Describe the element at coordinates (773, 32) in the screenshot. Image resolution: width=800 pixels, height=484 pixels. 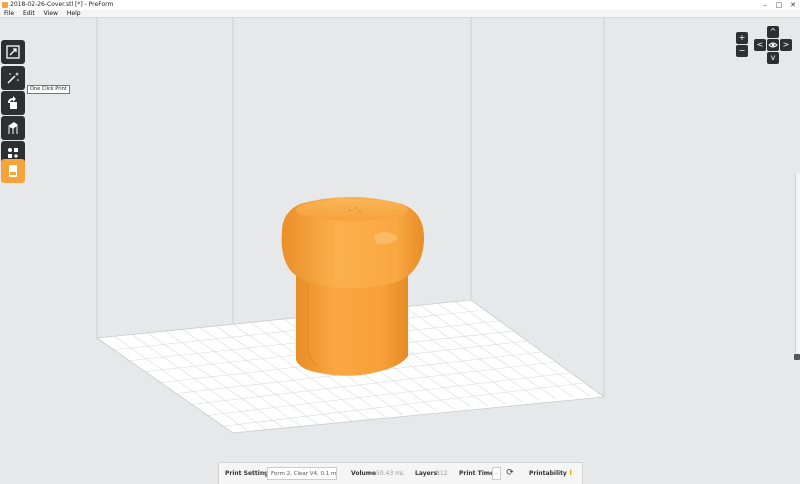
I see `pan-up-button: ^` at that location.